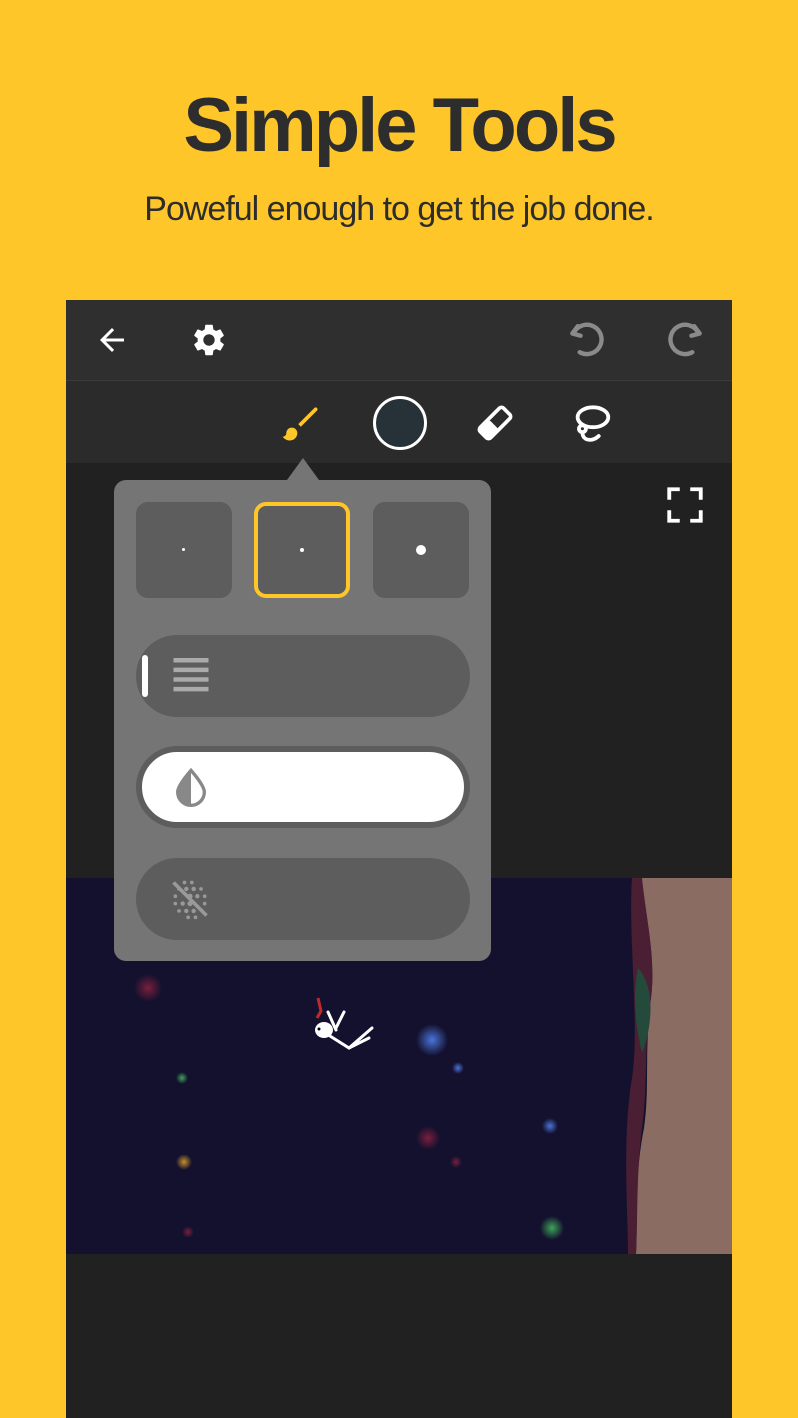 This screenshot has width=798, height=1418. Describe the element at coordinates (190, 900) in the screenshot. I see `texture-off-icon` at that location.